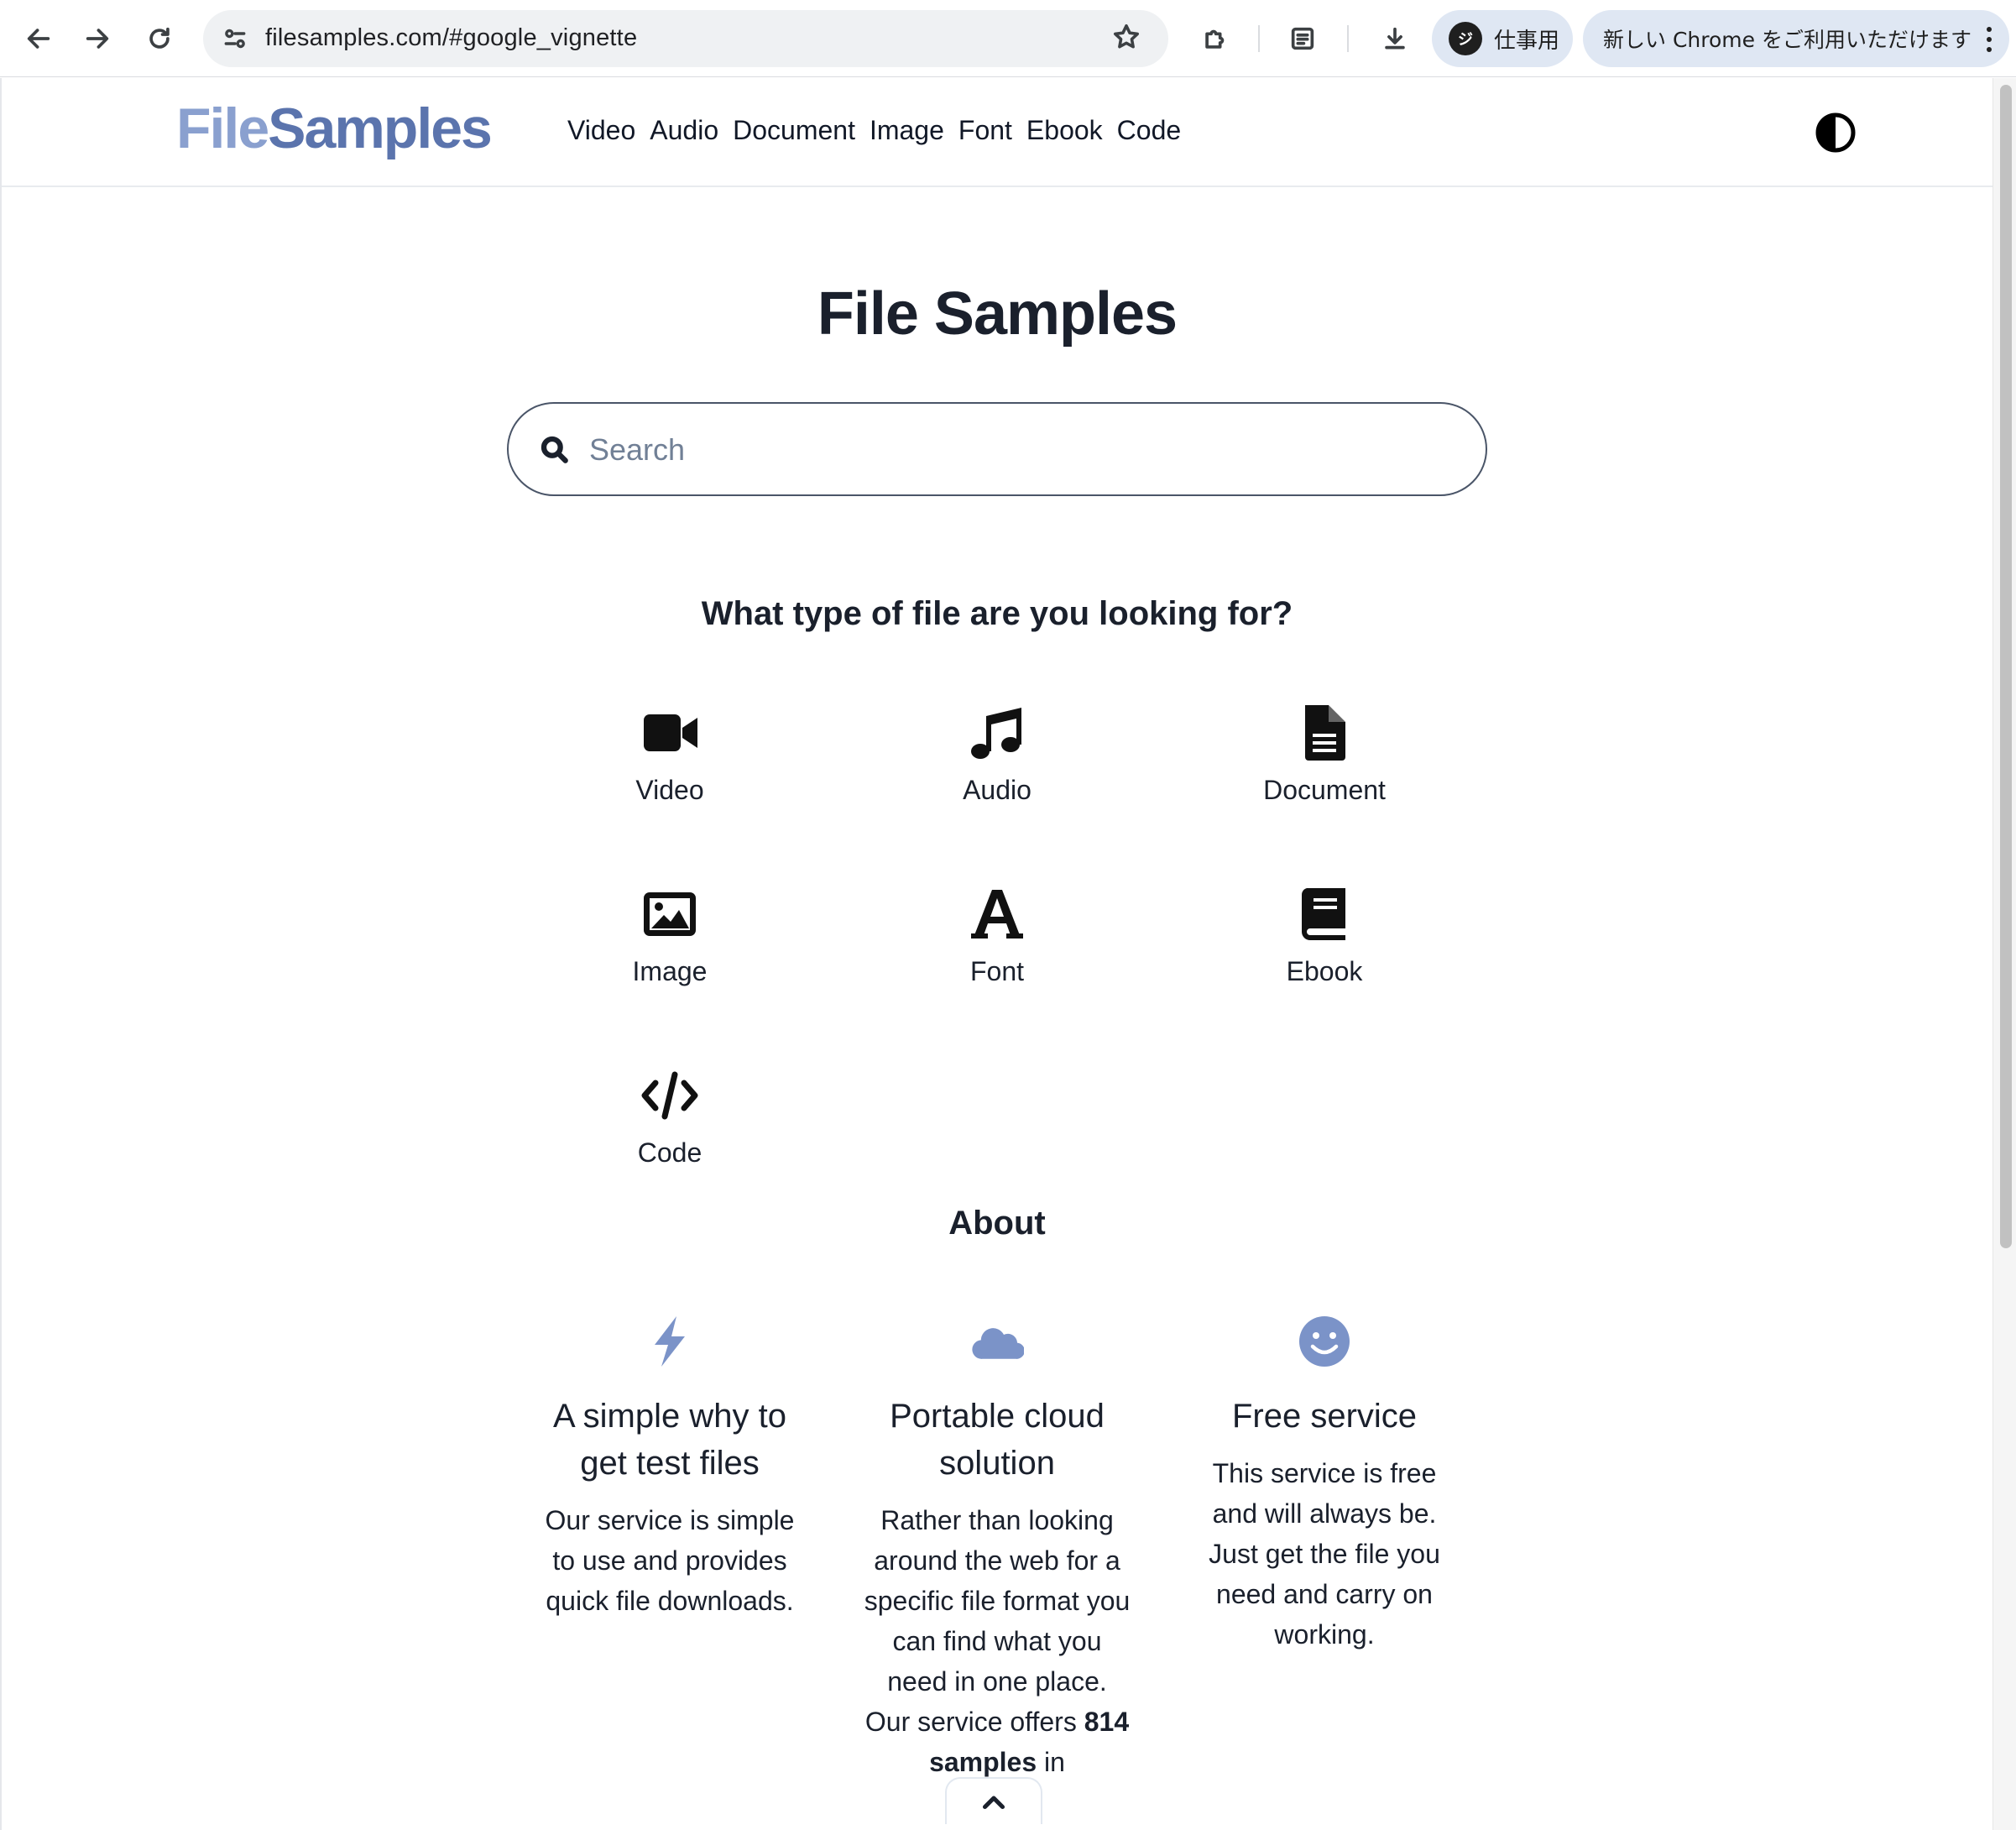  Describe the element at coordinates (1324, 1416) in the screenshot. I see `feature-title: Free service` at that location.